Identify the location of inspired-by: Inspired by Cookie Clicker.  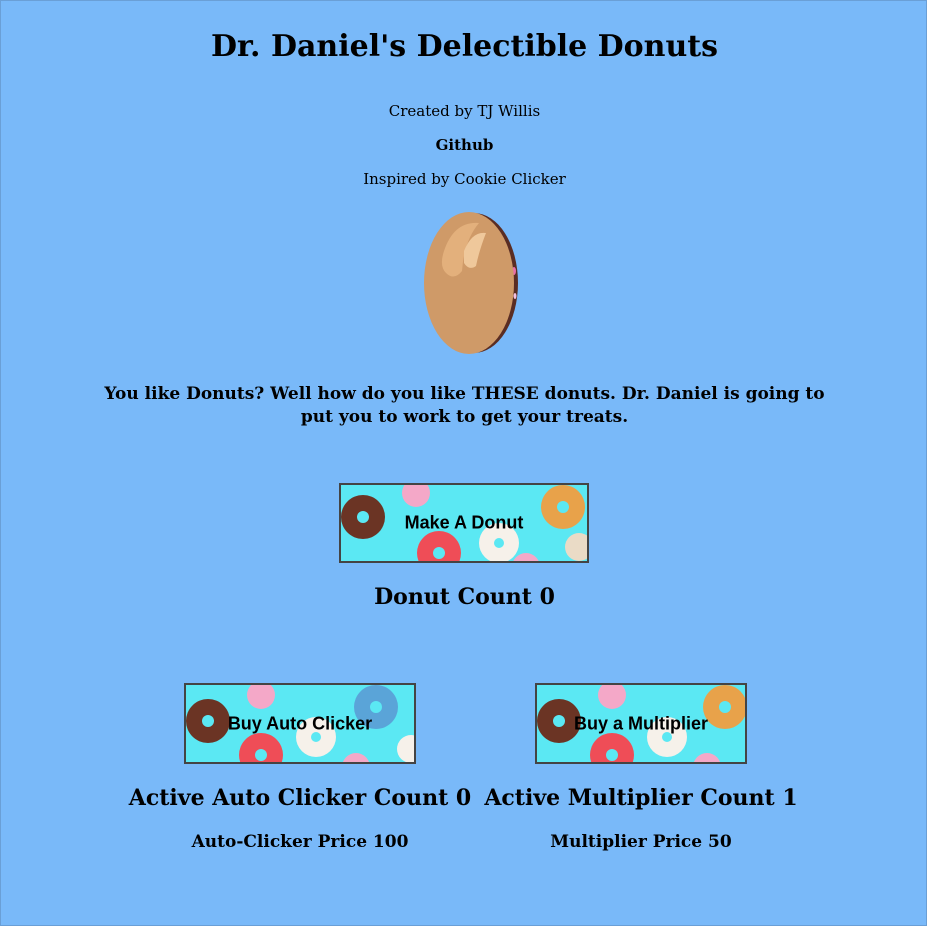
(464, 179).